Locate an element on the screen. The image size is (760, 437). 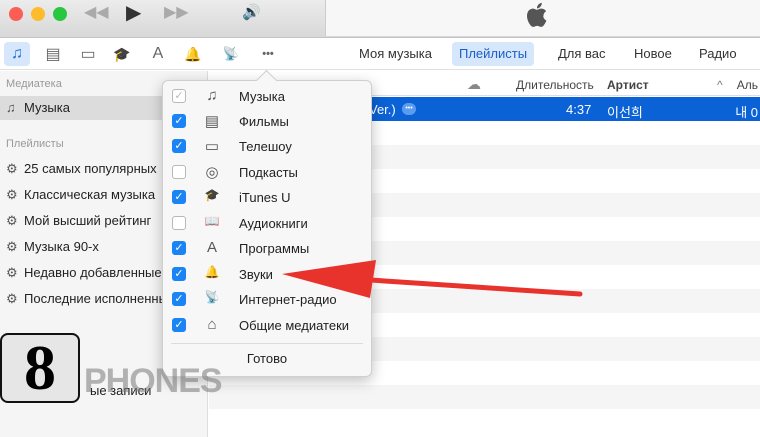
arrow-head is located at coordinates (329, 279).